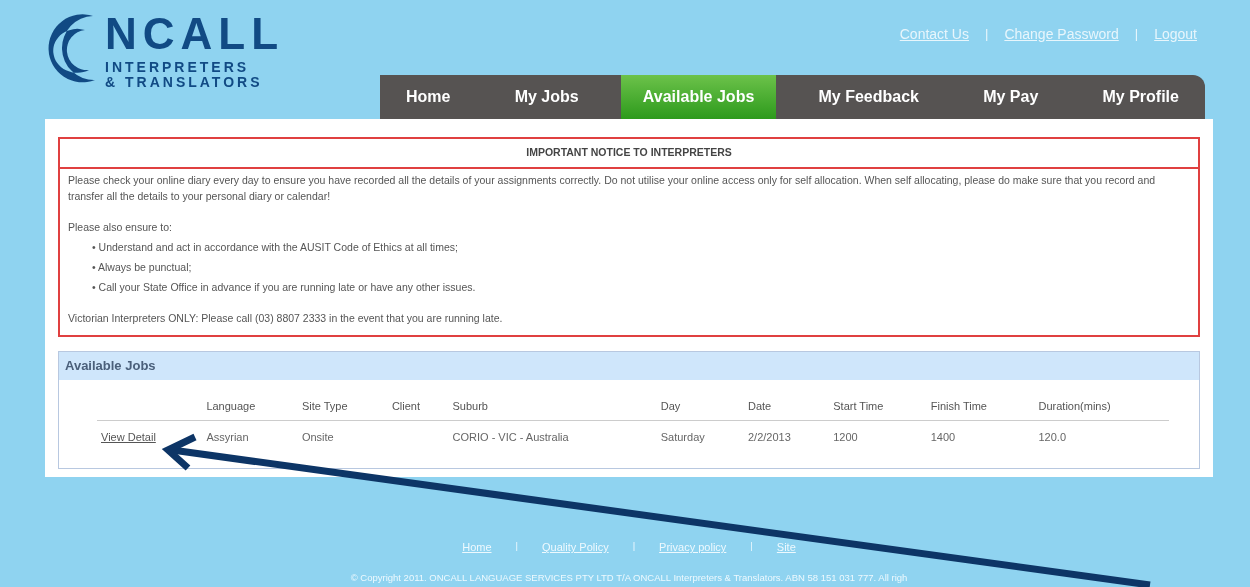 Image resolution: width=1250 pixels, height=587 pixels. What do you see at coordinates (787, 406) in the screenshot?
I see `column-header: Date` at bounding box center [787, 406].